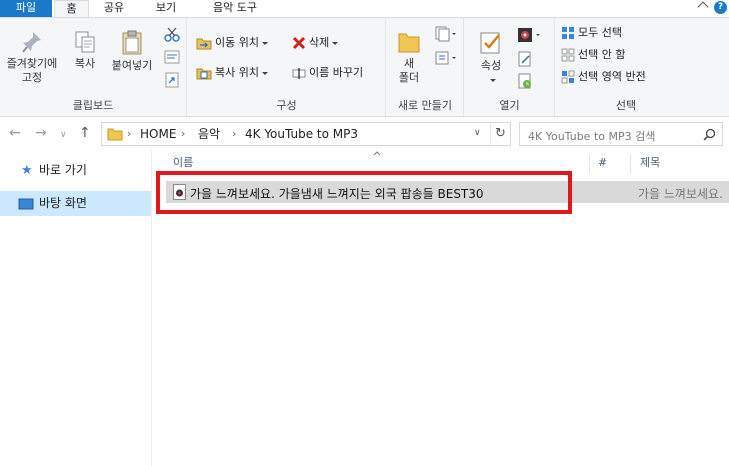 This screenshot has height=466, width=729. Describe the element at coordinates (490, 43) in the screenshot. I see `properties-icon` at that location.